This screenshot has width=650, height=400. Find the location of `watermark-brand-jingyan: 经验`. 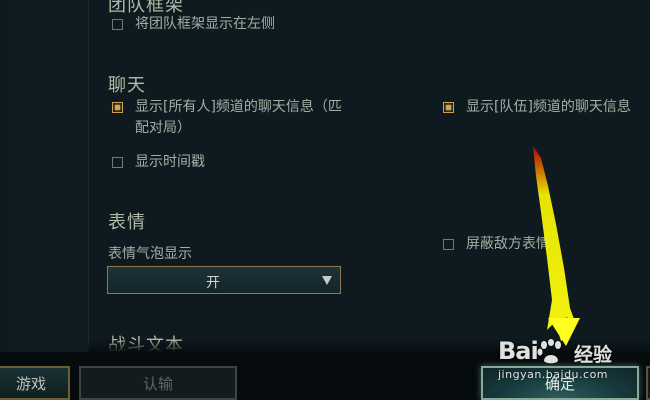

watermark-brand-jingyan: 经验 is located at coordinates (593, 355).